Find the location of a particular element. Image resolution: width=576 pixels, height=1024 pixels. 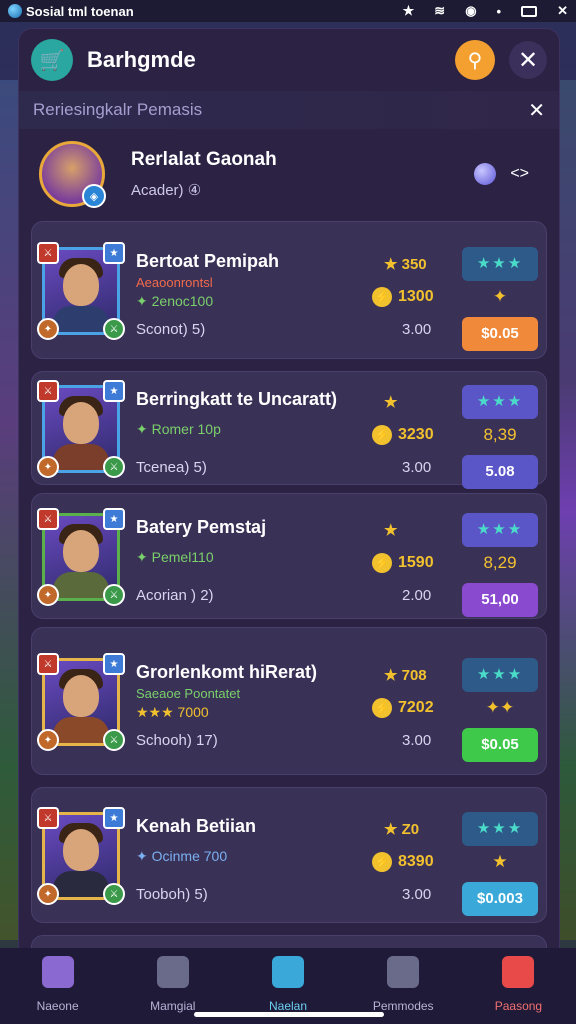

nav-item: Naeone is located at coordinates (57, 986).